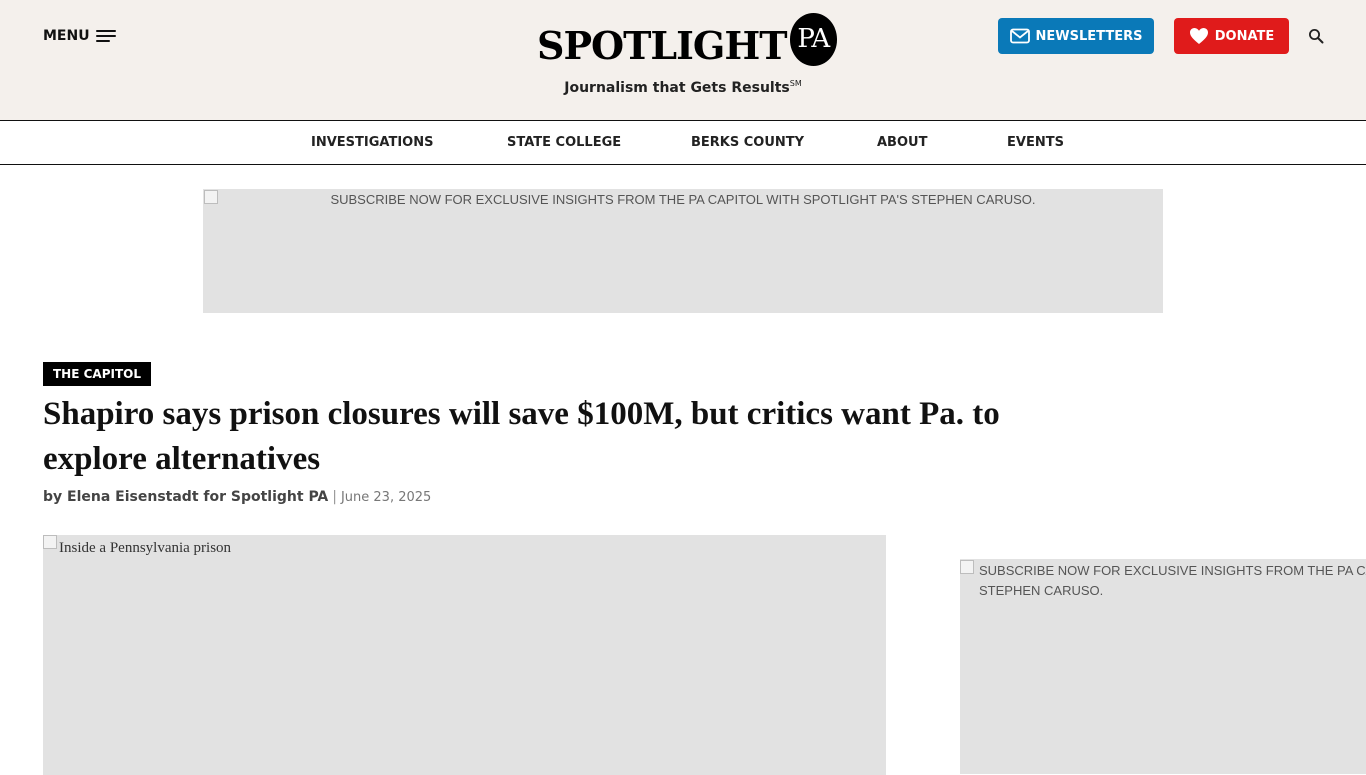 The width and height of the screenshot is (1366, 775). Describe the element at coordinates (386, 497) in the screenshot. I see `publish-date: June 23, 2025` at that location.